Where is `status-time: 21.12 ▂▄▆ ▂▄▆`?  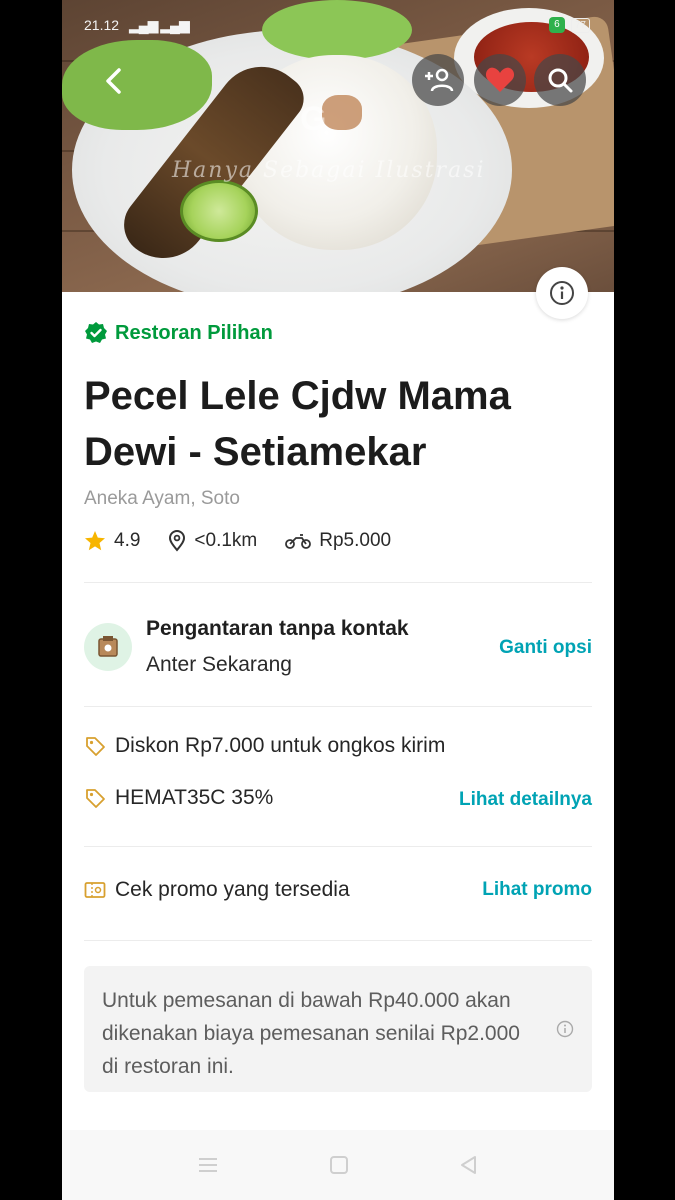
status-time: 21.12 ▂▄▆ ▂▄▆ is located at coordinates (137, 25).